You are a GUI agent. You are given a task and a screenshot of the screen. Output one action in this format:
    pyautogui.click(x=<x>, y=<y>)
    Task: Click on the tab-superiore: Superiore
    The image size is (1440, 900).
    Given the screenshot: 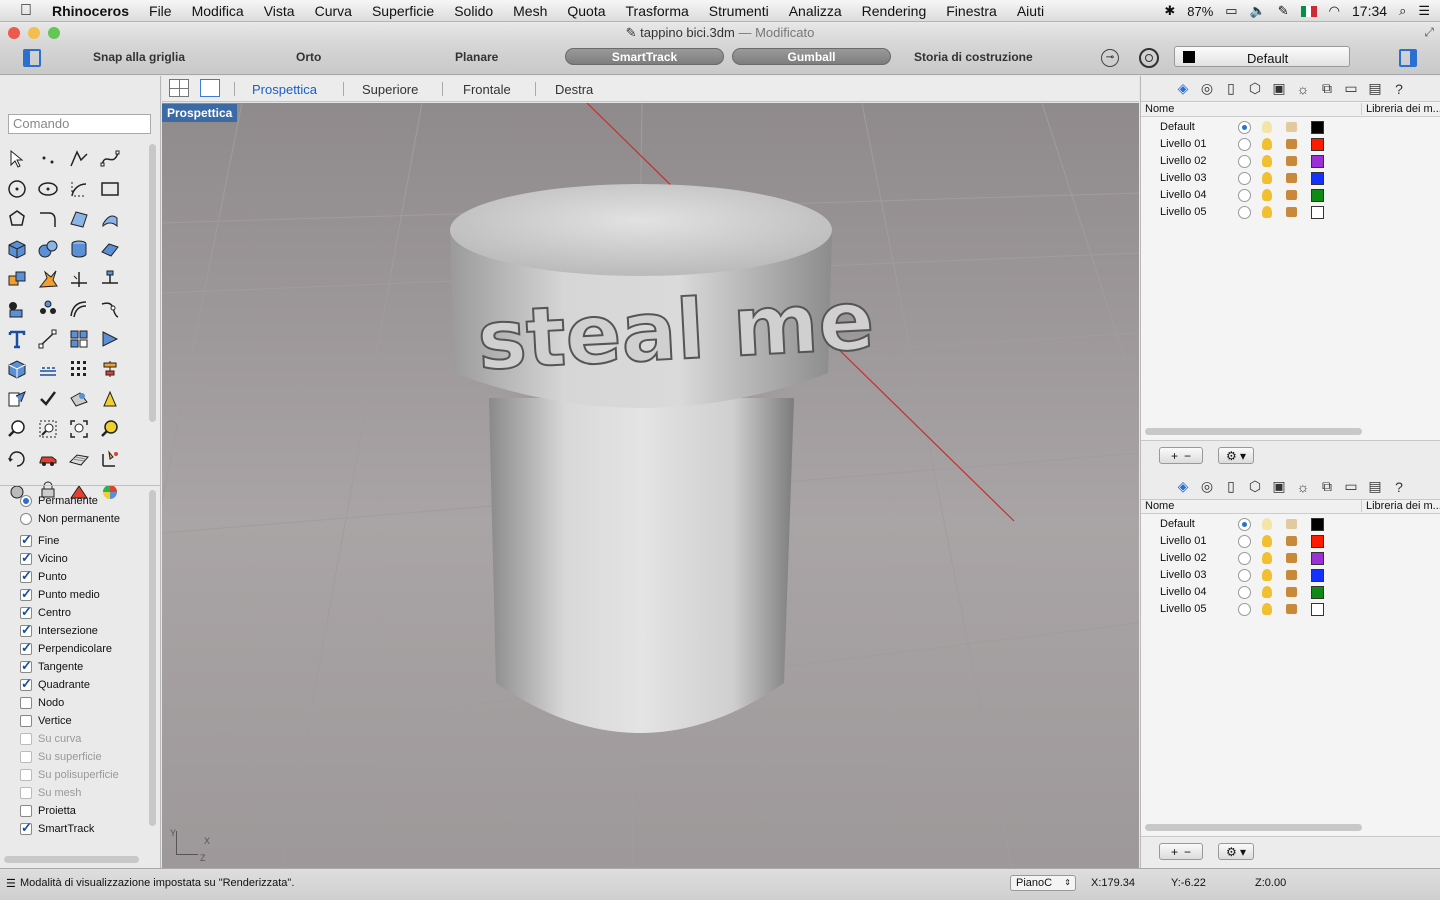 What is the action you would take?
    pyautogui.click(x=390, y=89)
    